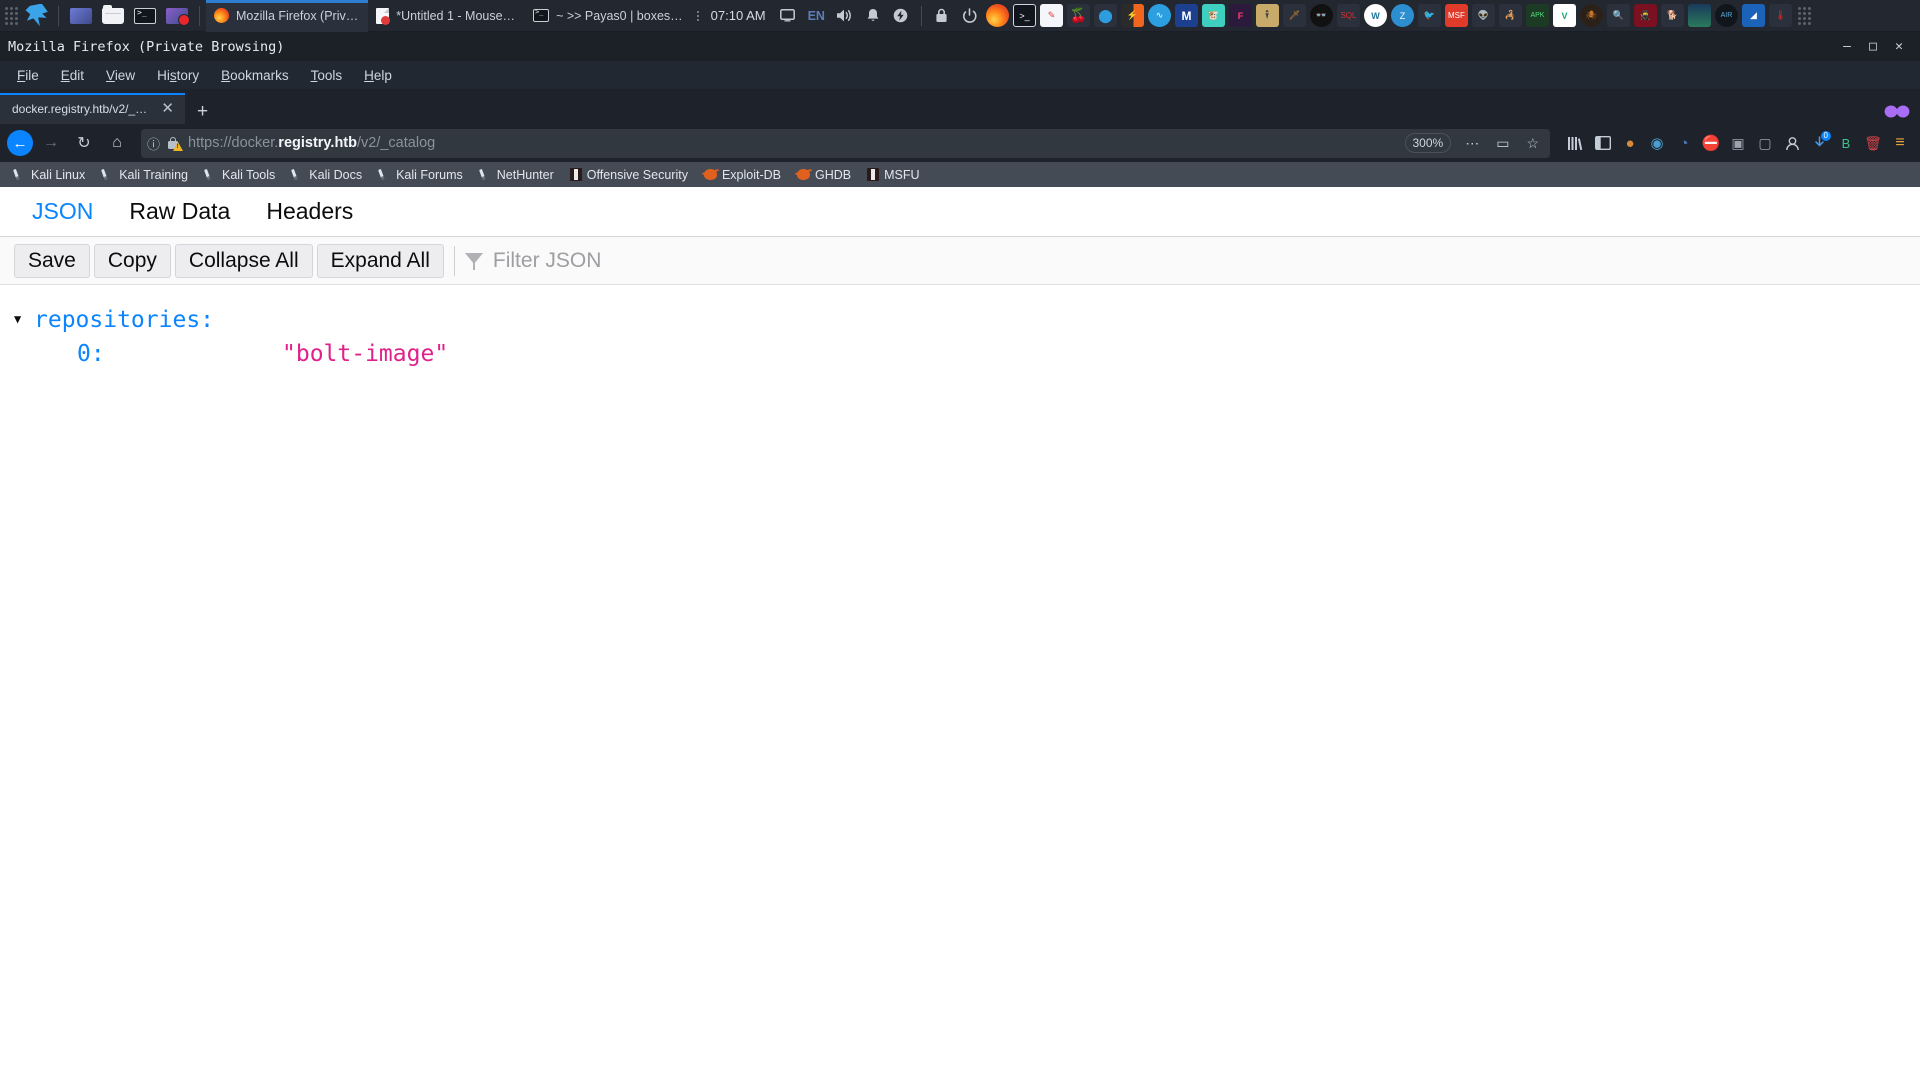 Image resolution: width=1920 pixels, height=1080 pixels. Describe the element at coordinates (51, 143) in the screenshot. I see `forward-button: →` at that location.